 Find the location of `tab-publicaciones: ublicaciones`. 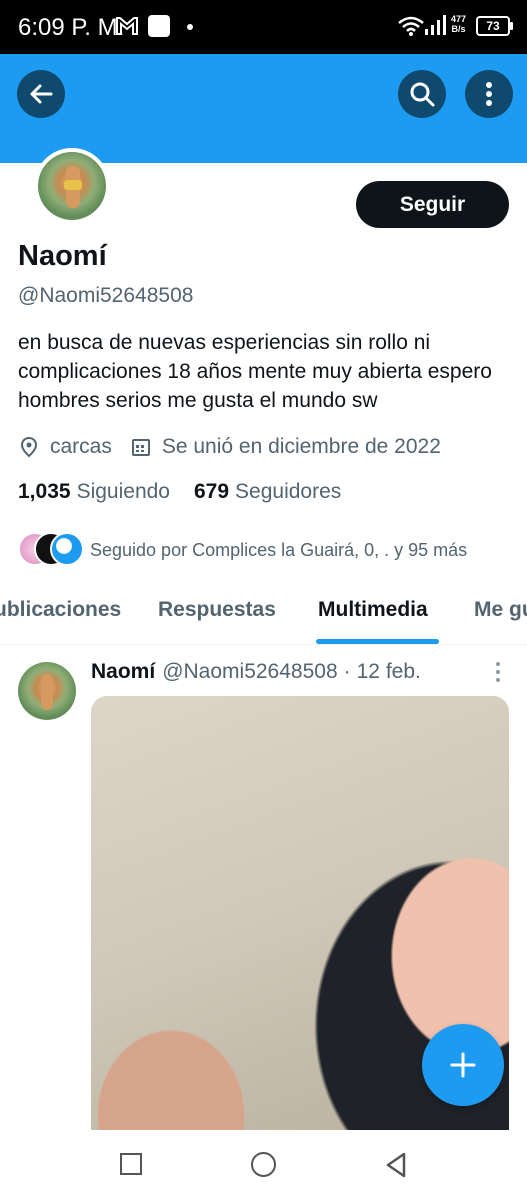

tab-publicaciones: ublicaciones is located at coordinates (60, 610).